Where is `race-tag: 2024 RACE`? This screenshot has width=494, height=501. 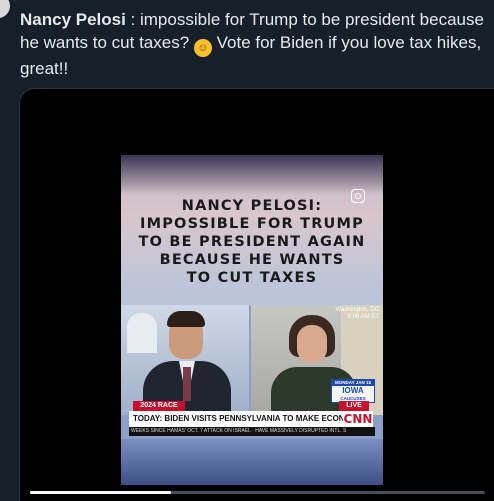
race-tag: 2024 RACE is located at coordinates (159, 406).